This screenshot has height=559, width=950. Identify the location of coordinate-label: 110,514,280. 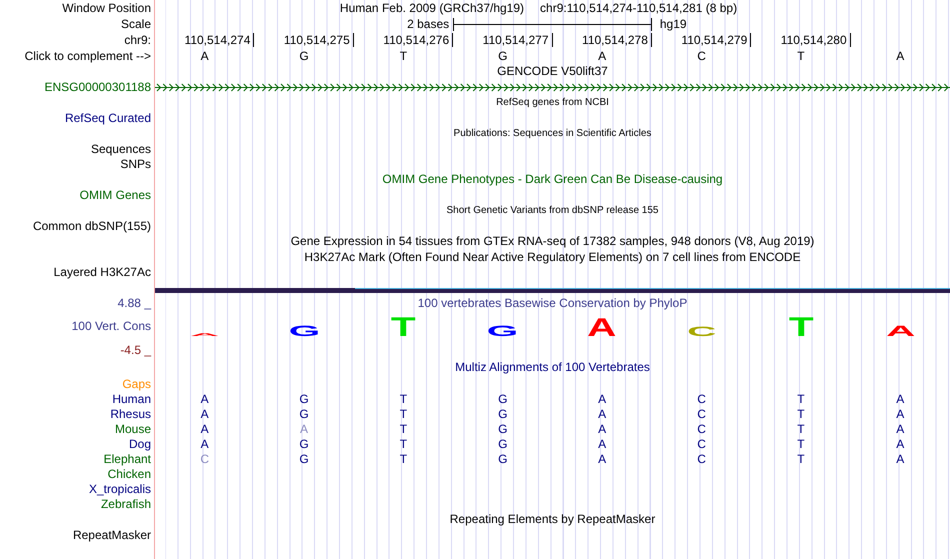
(815, 40).